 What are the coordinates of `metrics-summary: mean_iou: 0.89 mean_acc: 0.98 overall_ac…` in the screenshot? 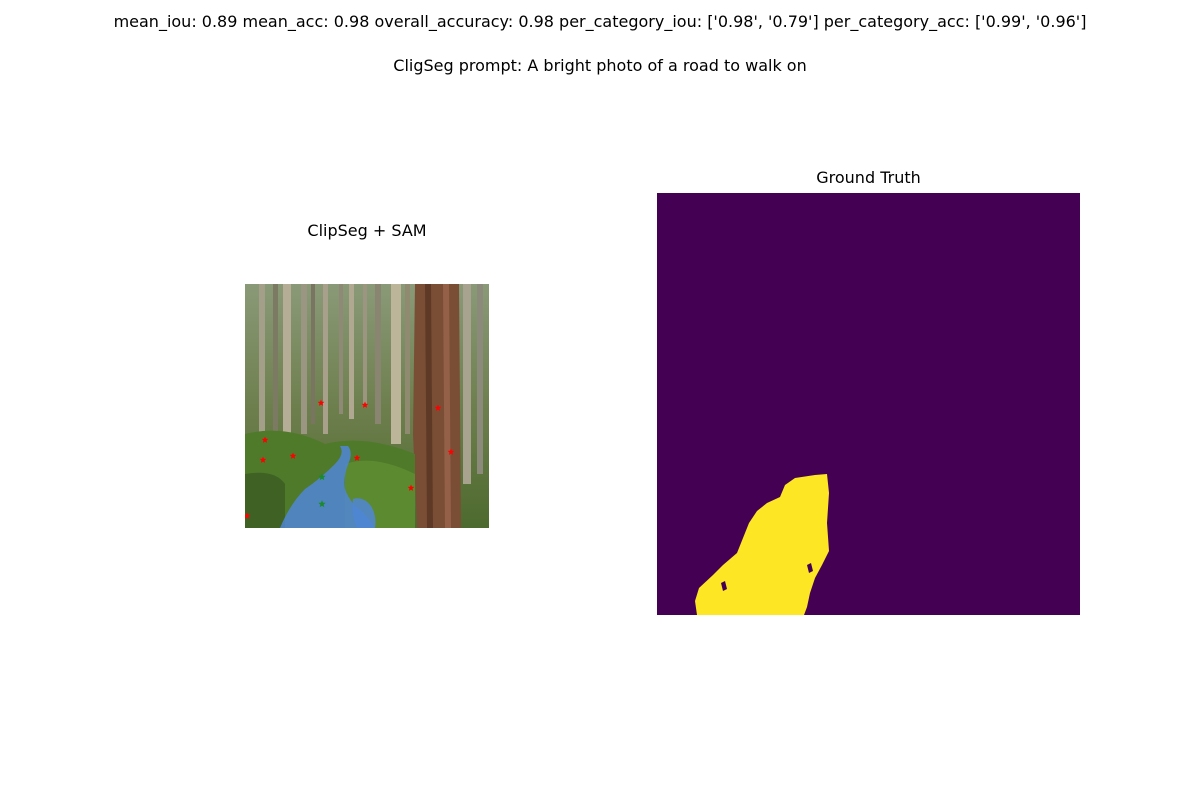 It's located at (600, 21).